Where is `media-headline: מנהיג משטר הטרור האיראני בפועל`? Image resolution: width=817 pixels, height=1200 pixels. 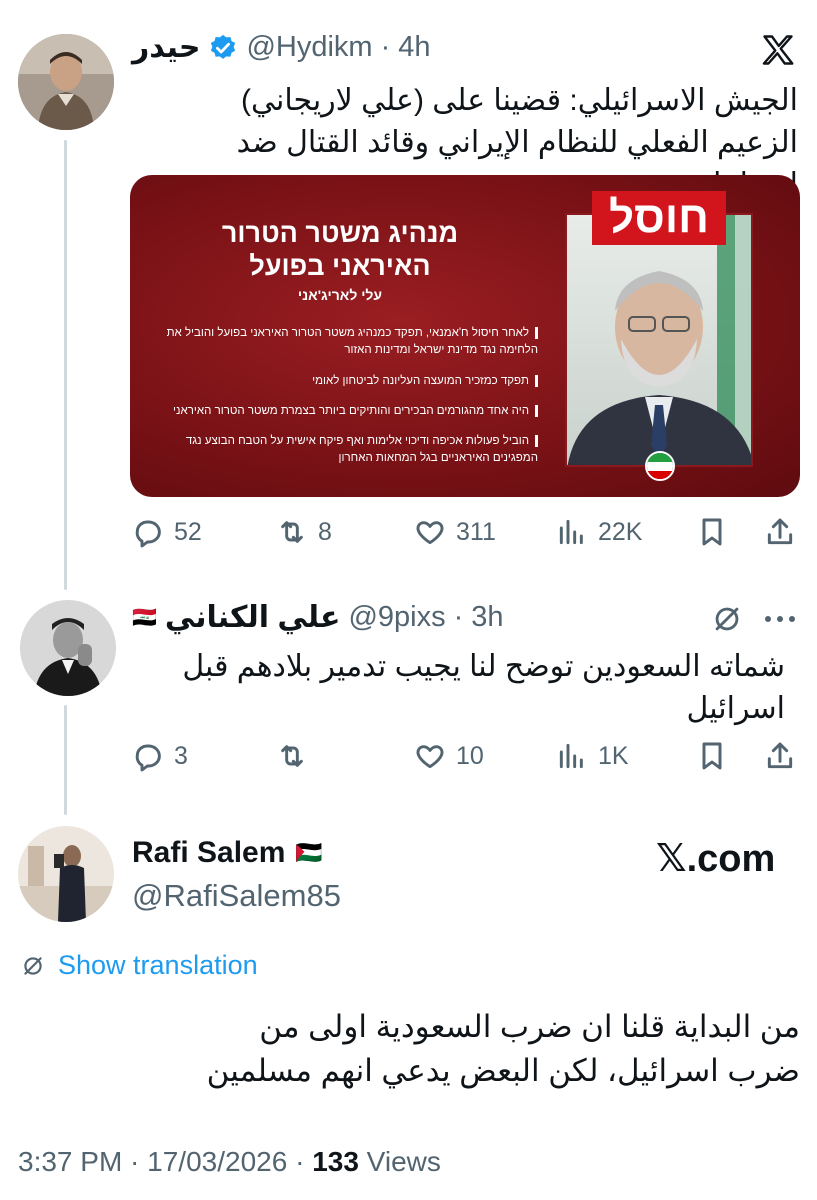 media-headline: מנהיג משטר הטרור האיראני בפועל is located at coordinates (340, 249).